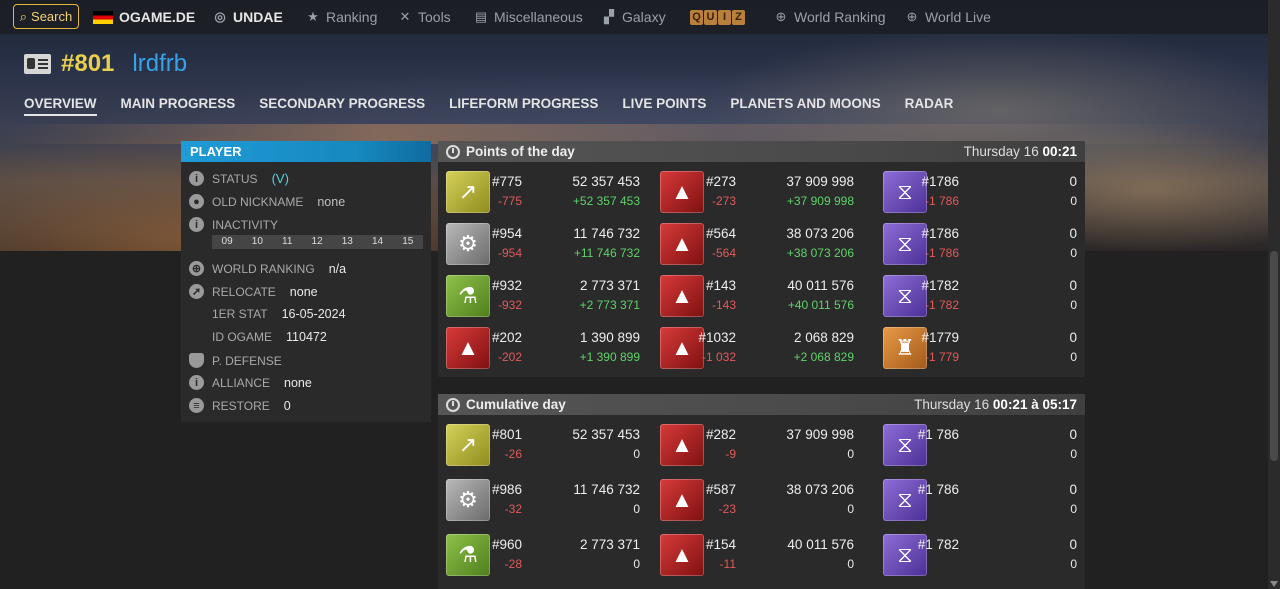 This screenshot has width=1280, height=589. Describe the element at coordinates (523, 106) in the screenshot. I see `tab-lifeform-progress: LIFEFORM PROGRESS` at that location.